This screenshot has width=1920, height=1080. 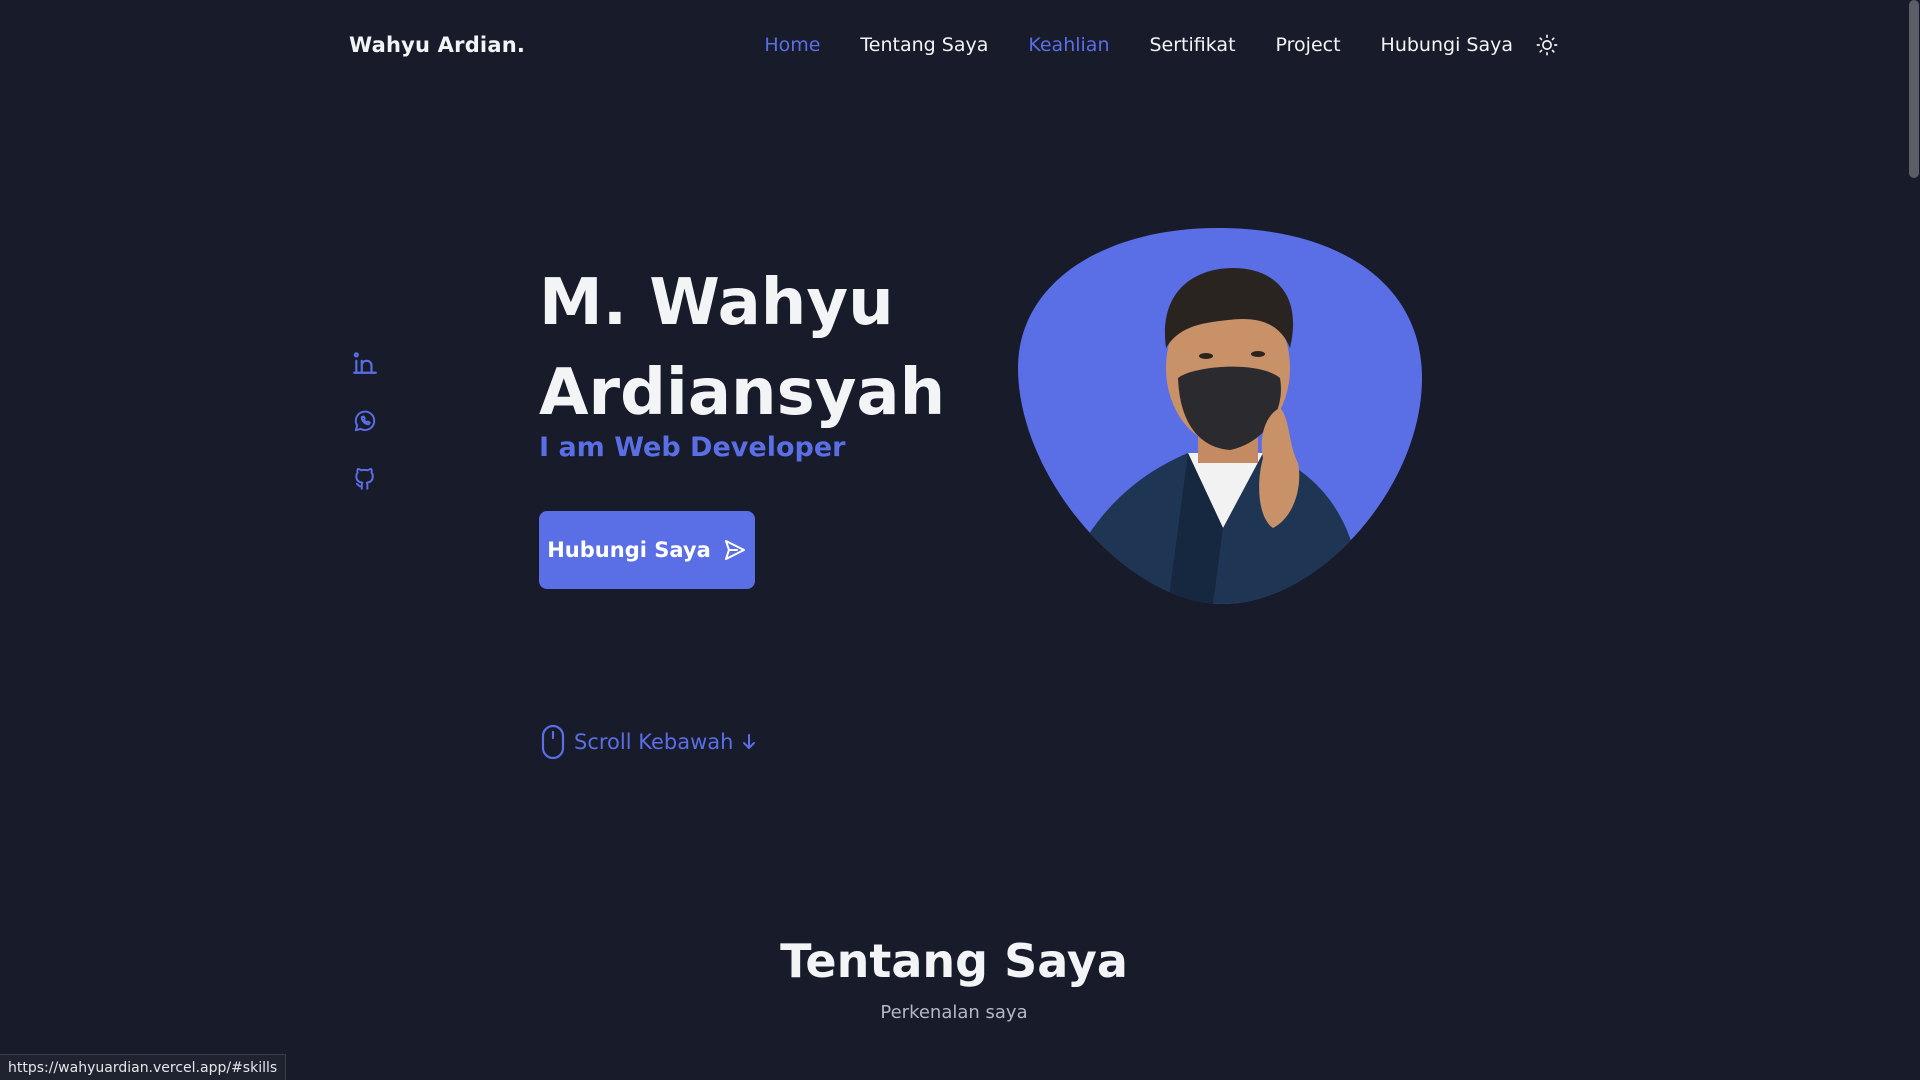 What do you see at coordinates (437, 45) in the screenshot?
I see `site-logo: Wahyu Ardian.` at bounding box center [437, 45].